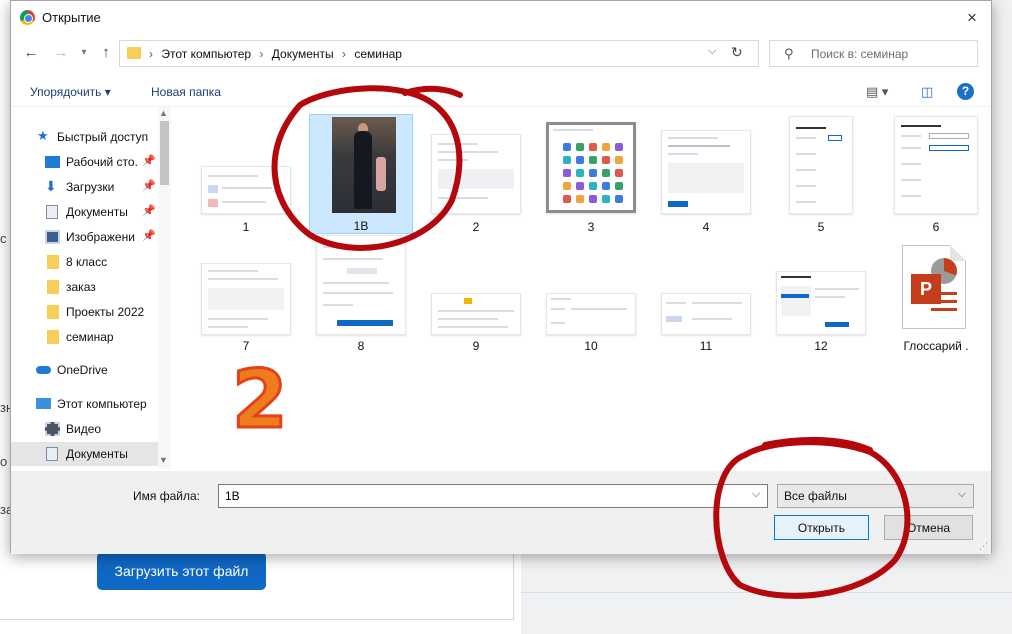  What do you see at coordinates (105, 312) in the screenshot?
I see `sidebar-item-label: Проекты 2022` at bounding box center [105, 312].